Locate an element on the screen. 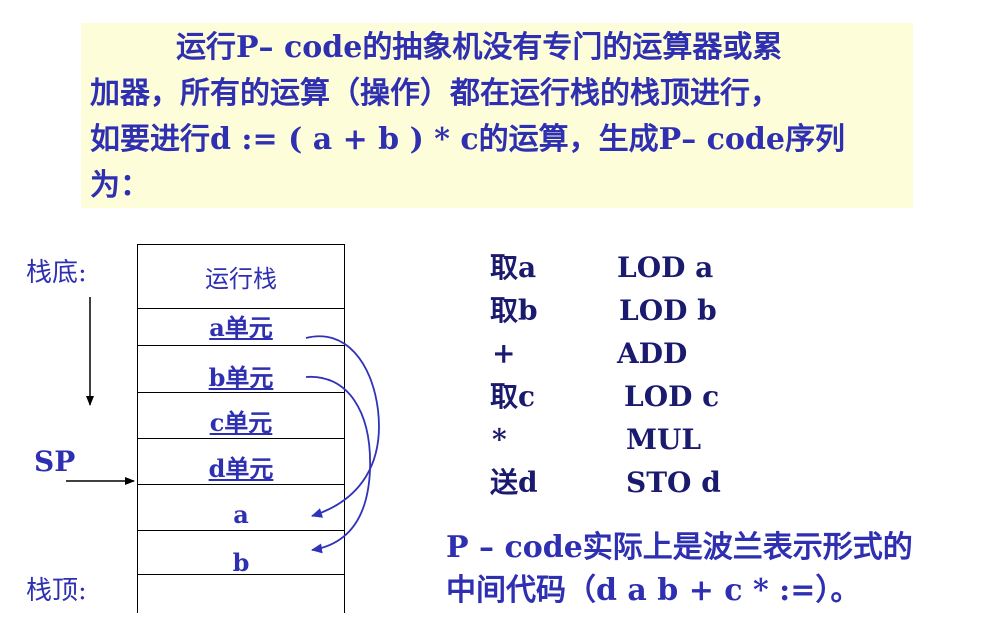 The height and width of the screenshot is (628, 985). instr-code: LOD a is located at coordinates (665, 267).